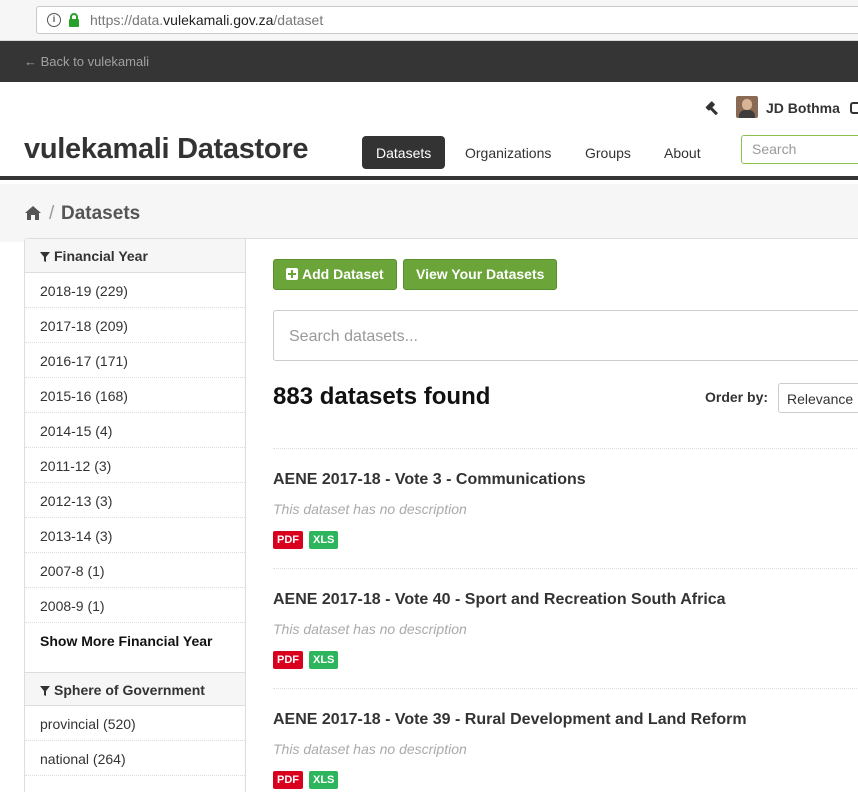  Describe the element at coordinates (508, 152) in the screenshot. I see `nav-organizations: Organizations` at that location.